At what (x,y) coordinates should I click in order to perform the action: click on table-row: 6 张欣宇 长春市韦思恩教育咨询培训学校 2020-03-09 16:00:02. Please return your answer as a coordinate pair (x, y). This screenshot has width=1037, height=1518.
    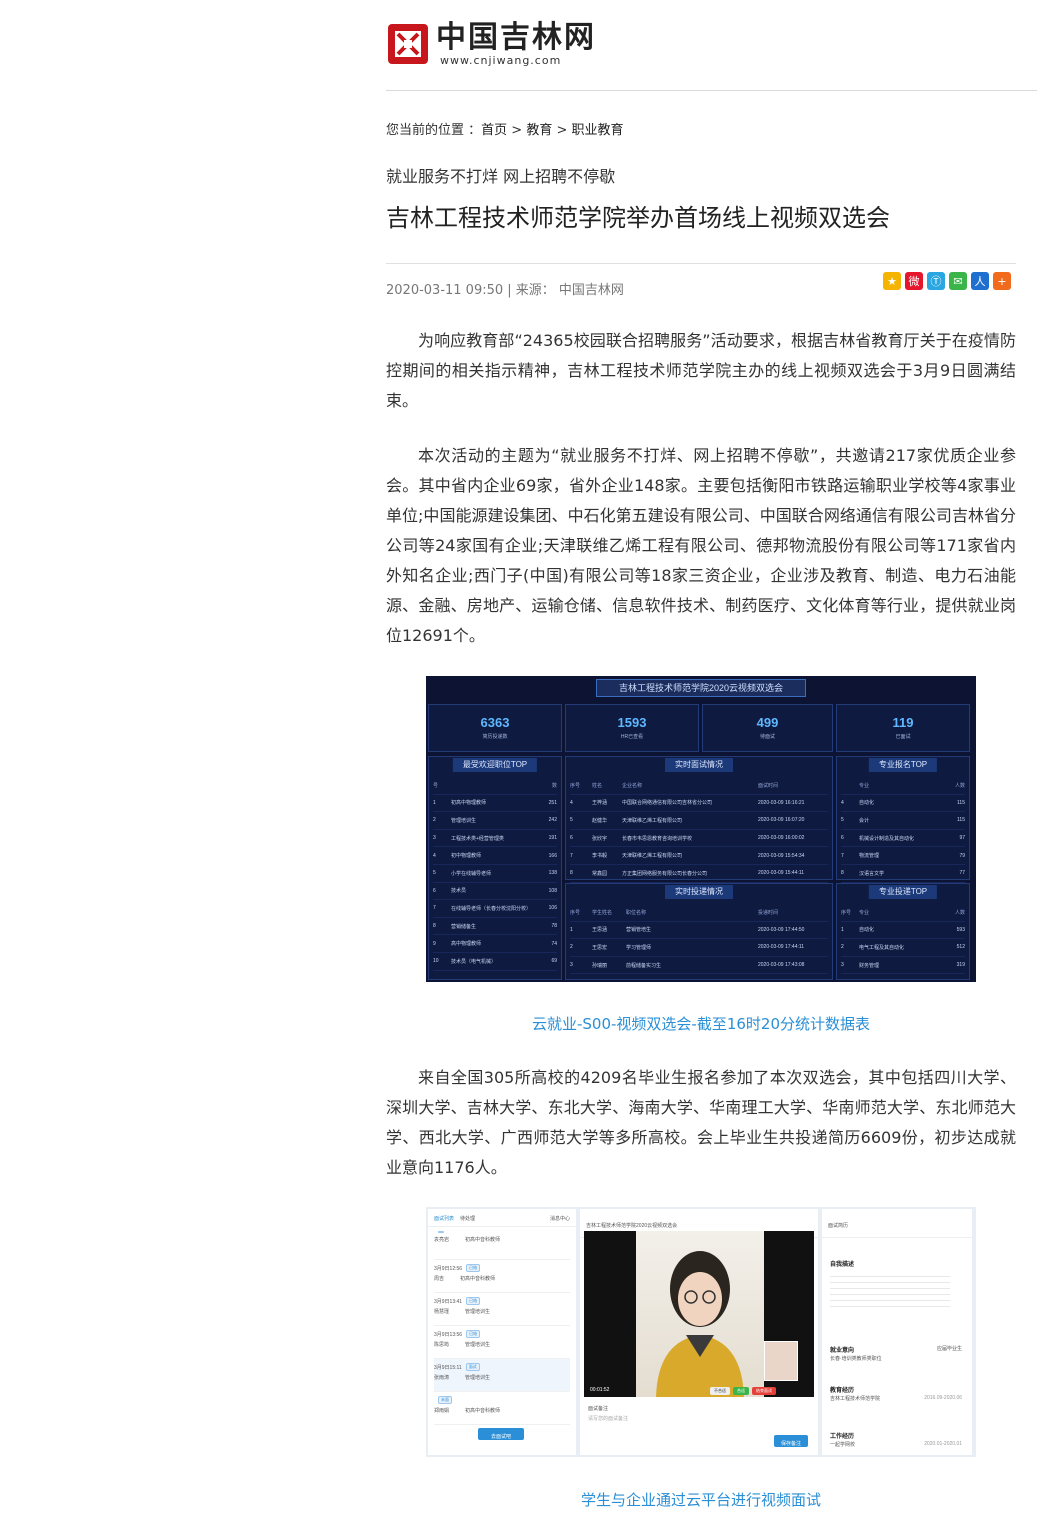
    Looking at the image, I should click on (699, 839).